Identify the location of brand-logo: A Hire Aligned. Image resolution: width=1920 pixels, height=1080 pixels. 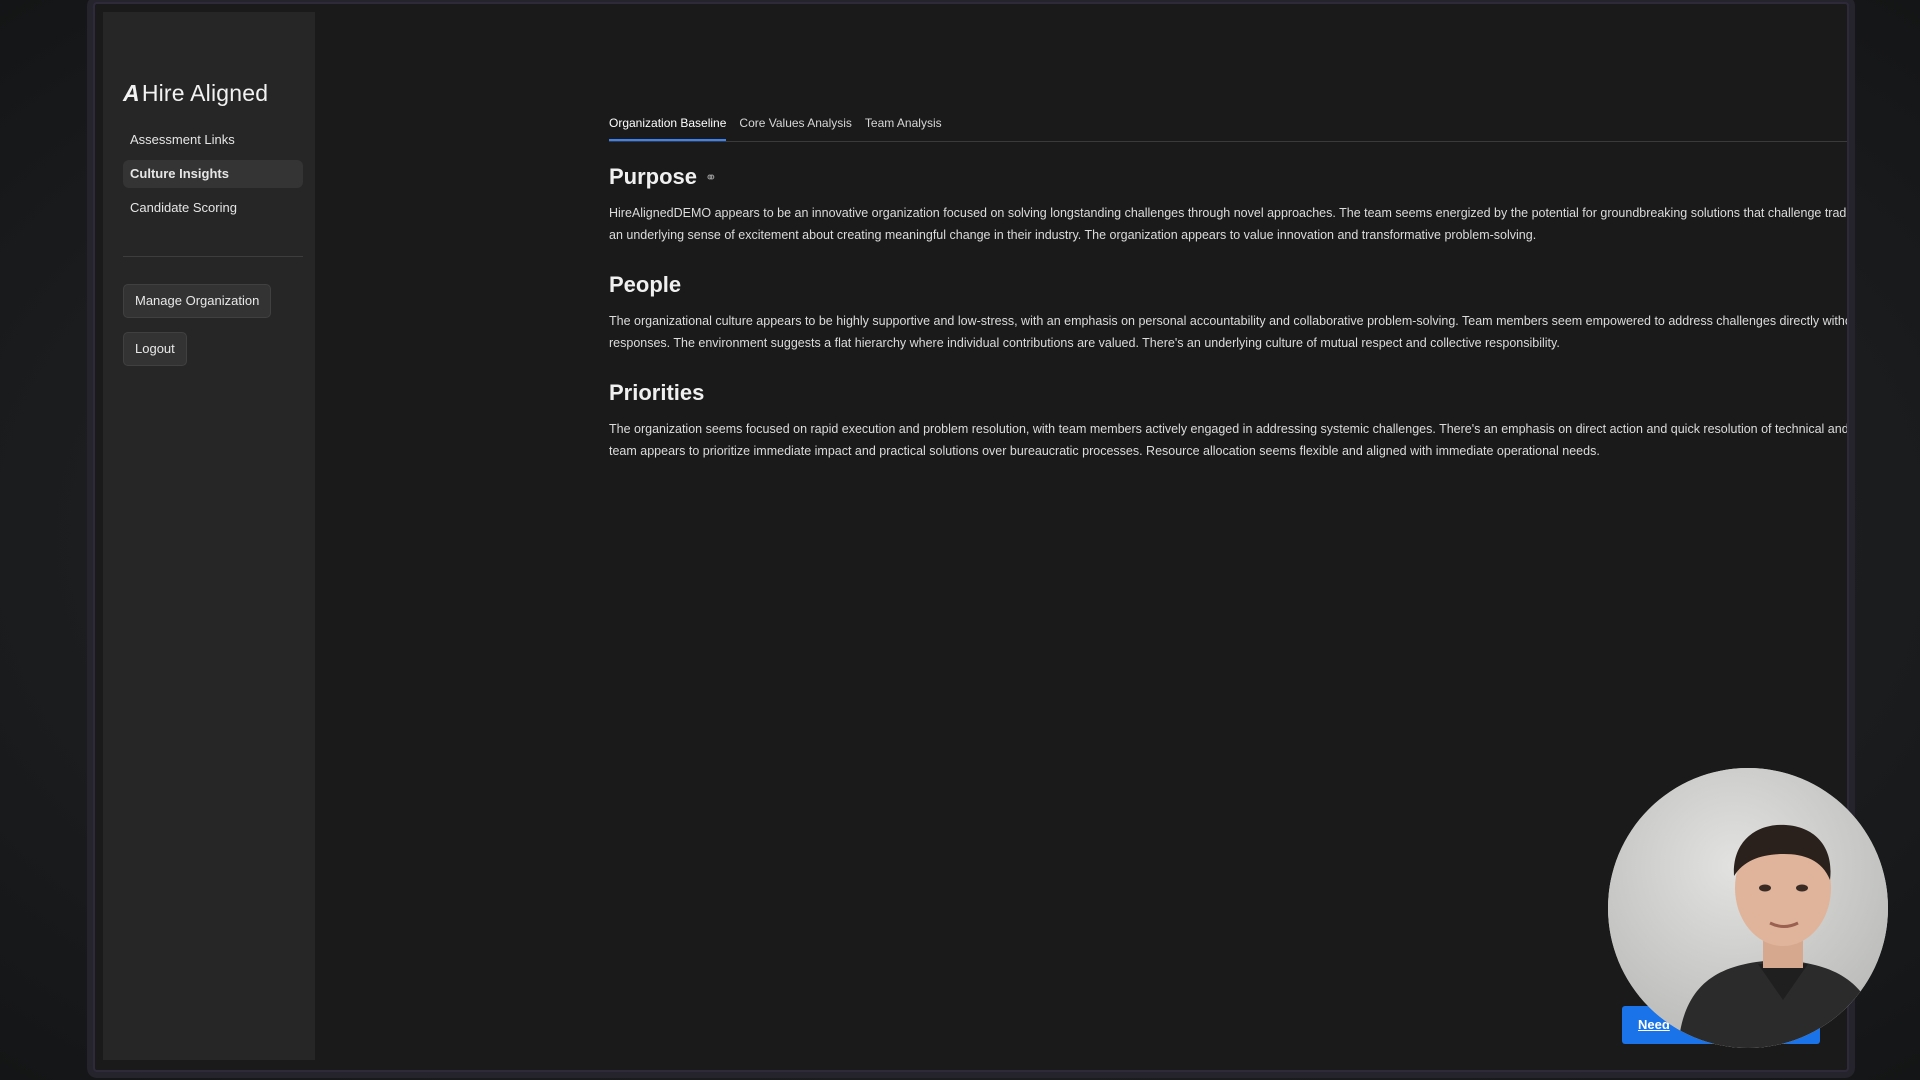
(195, 93).